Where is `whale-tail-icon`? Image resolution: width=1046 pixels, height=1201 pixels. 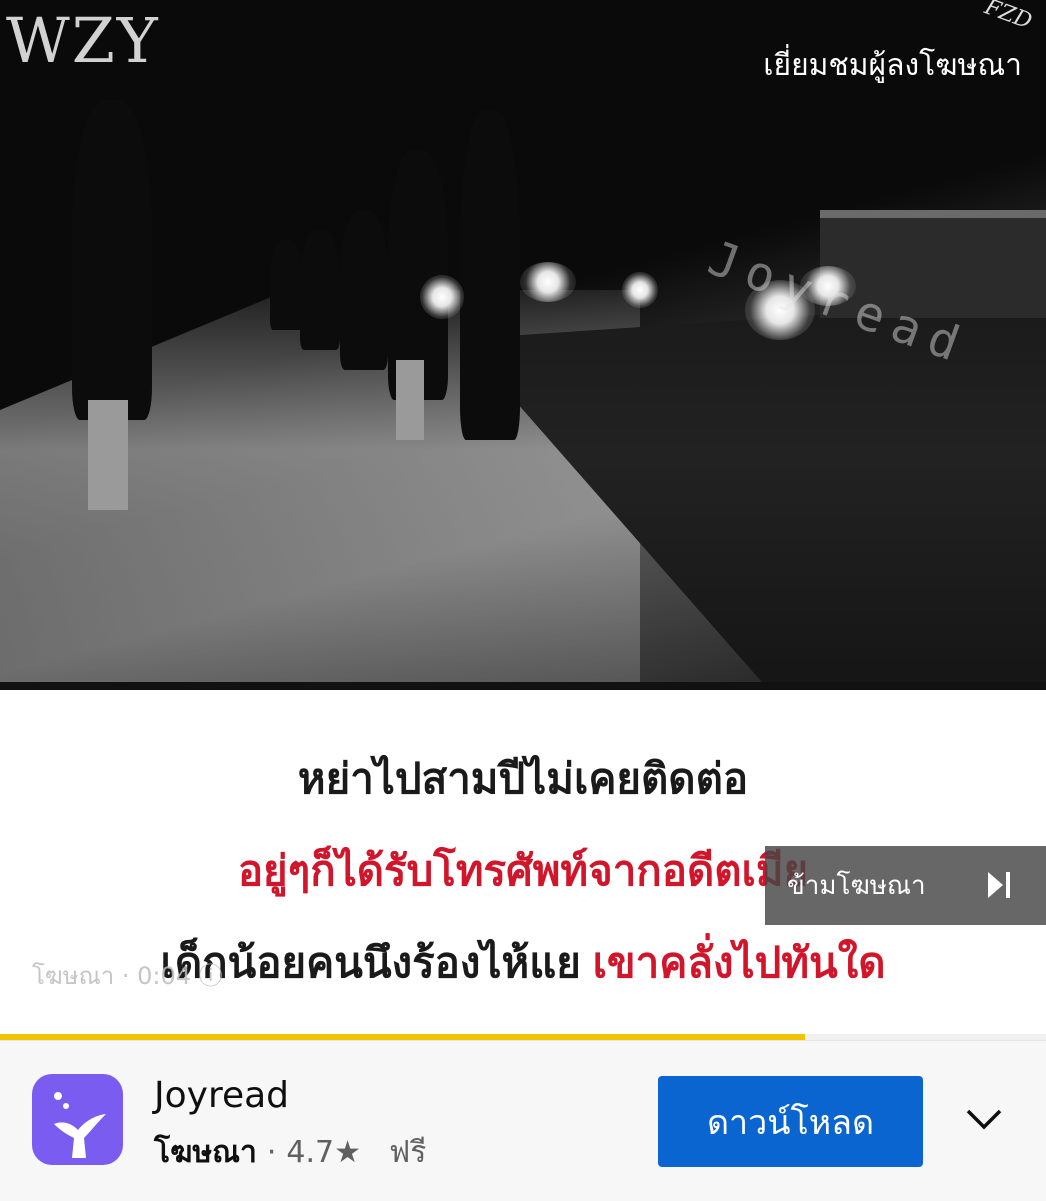
whale-tail-icon is located at coordinates (80, 1125).